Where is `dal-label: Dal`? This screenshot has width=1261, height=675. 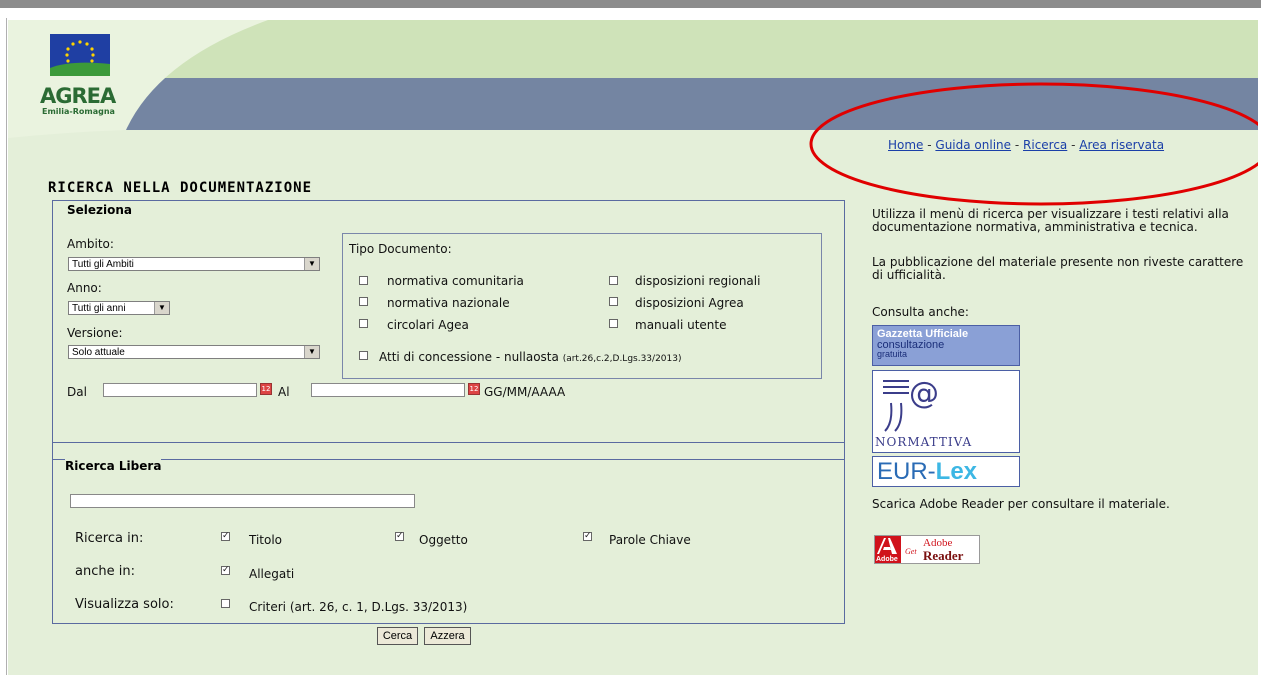 dal-label: Dal is located at coordinates (77, 392).